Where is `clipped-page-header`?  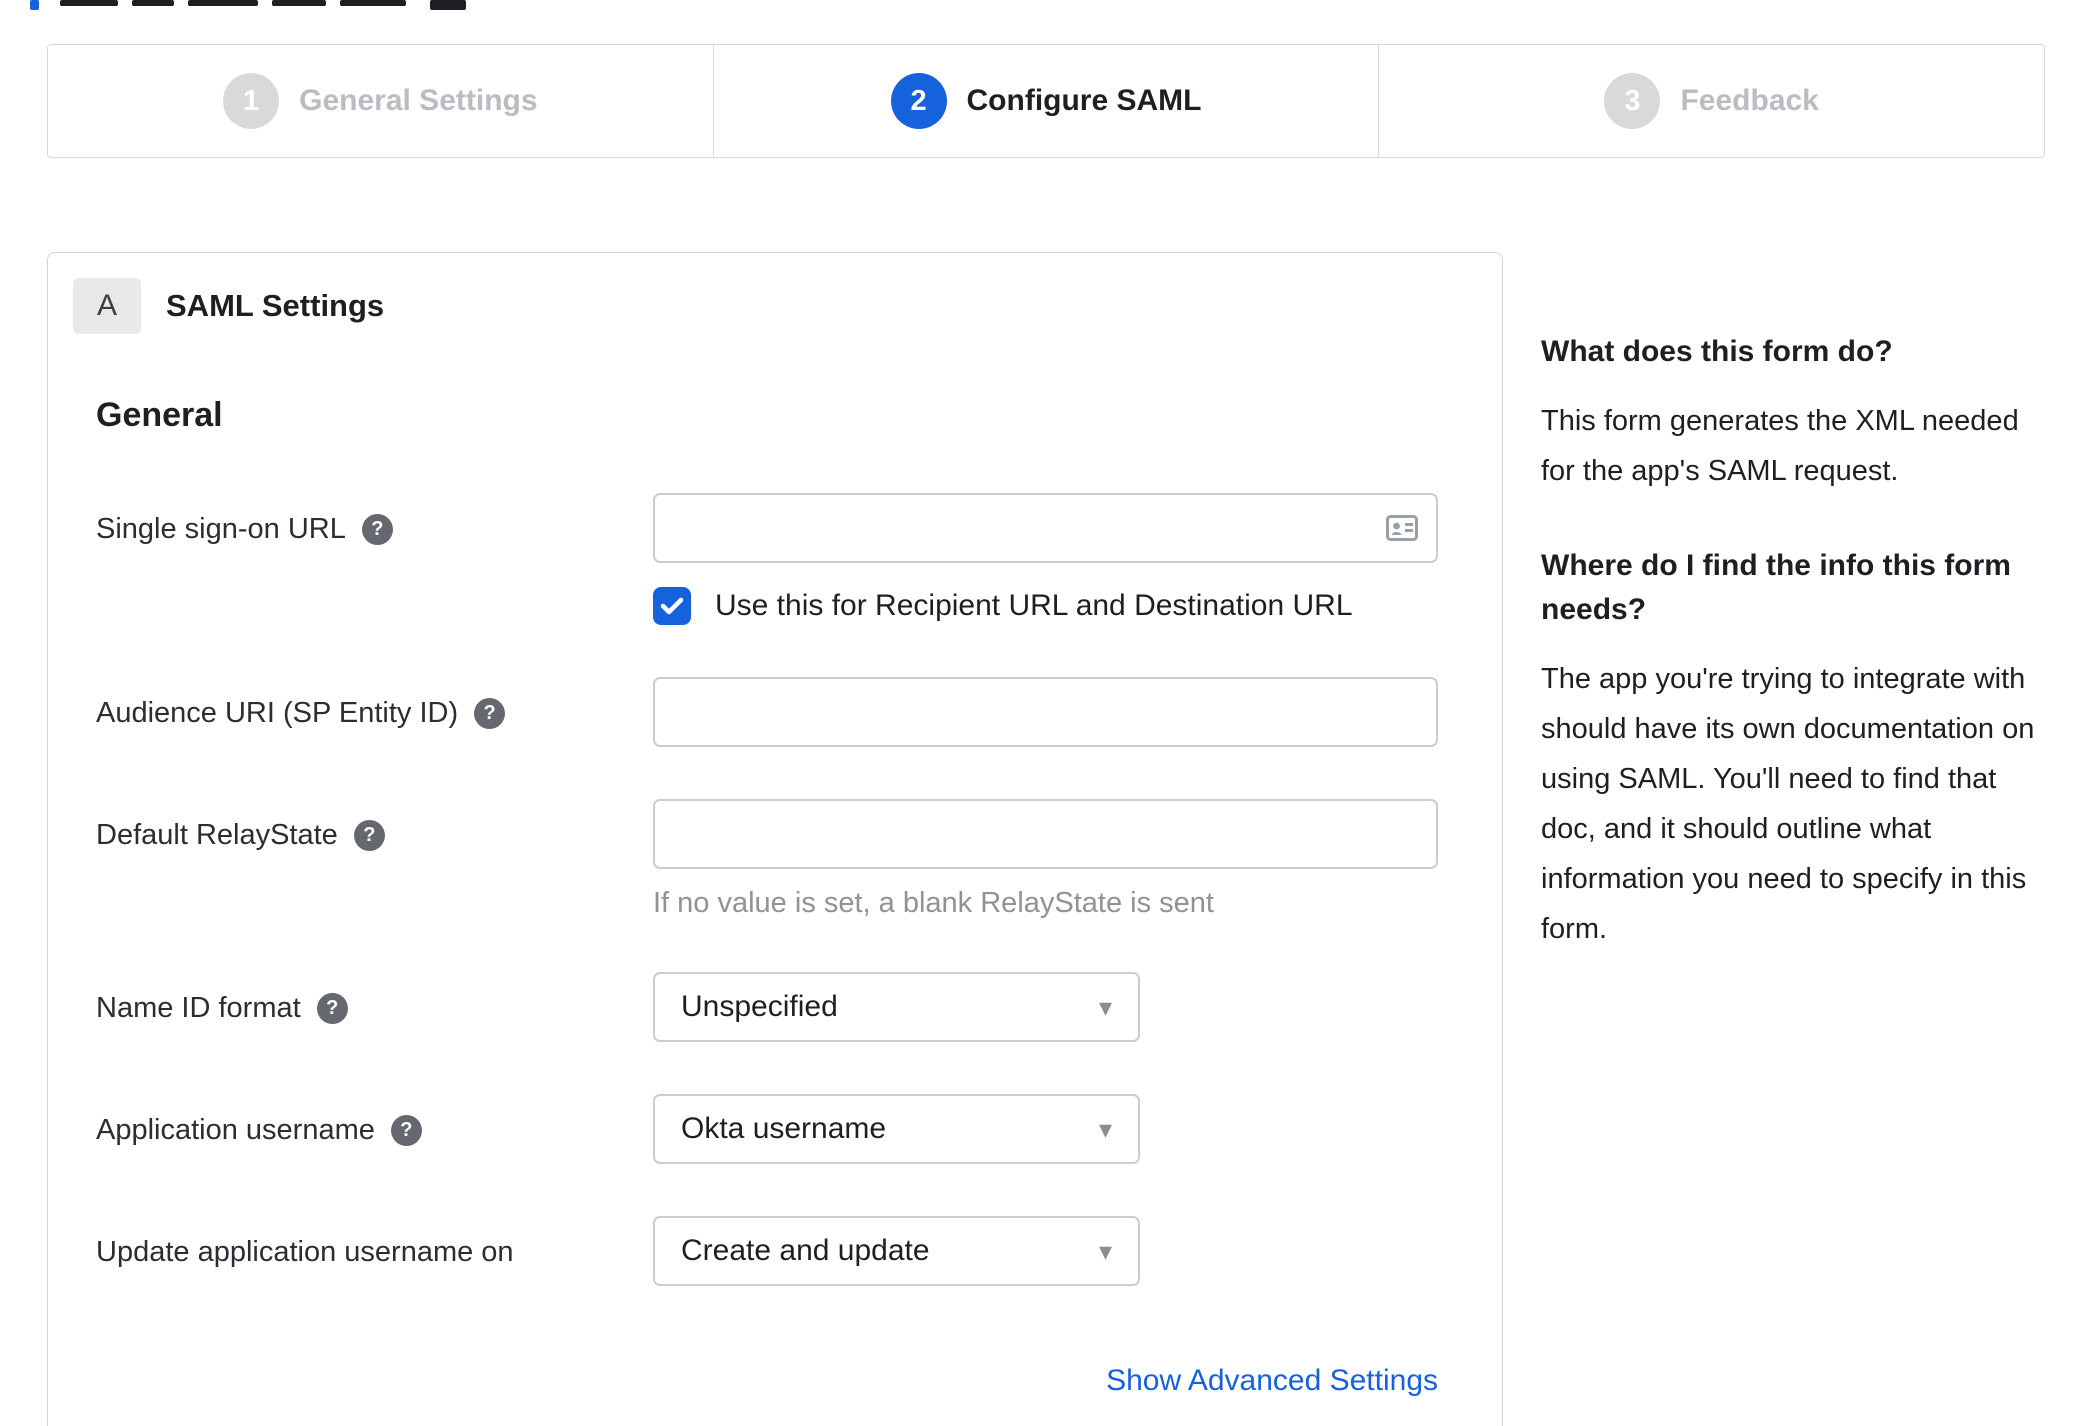
clipped-page-header is located at coordinates (1046, 5).